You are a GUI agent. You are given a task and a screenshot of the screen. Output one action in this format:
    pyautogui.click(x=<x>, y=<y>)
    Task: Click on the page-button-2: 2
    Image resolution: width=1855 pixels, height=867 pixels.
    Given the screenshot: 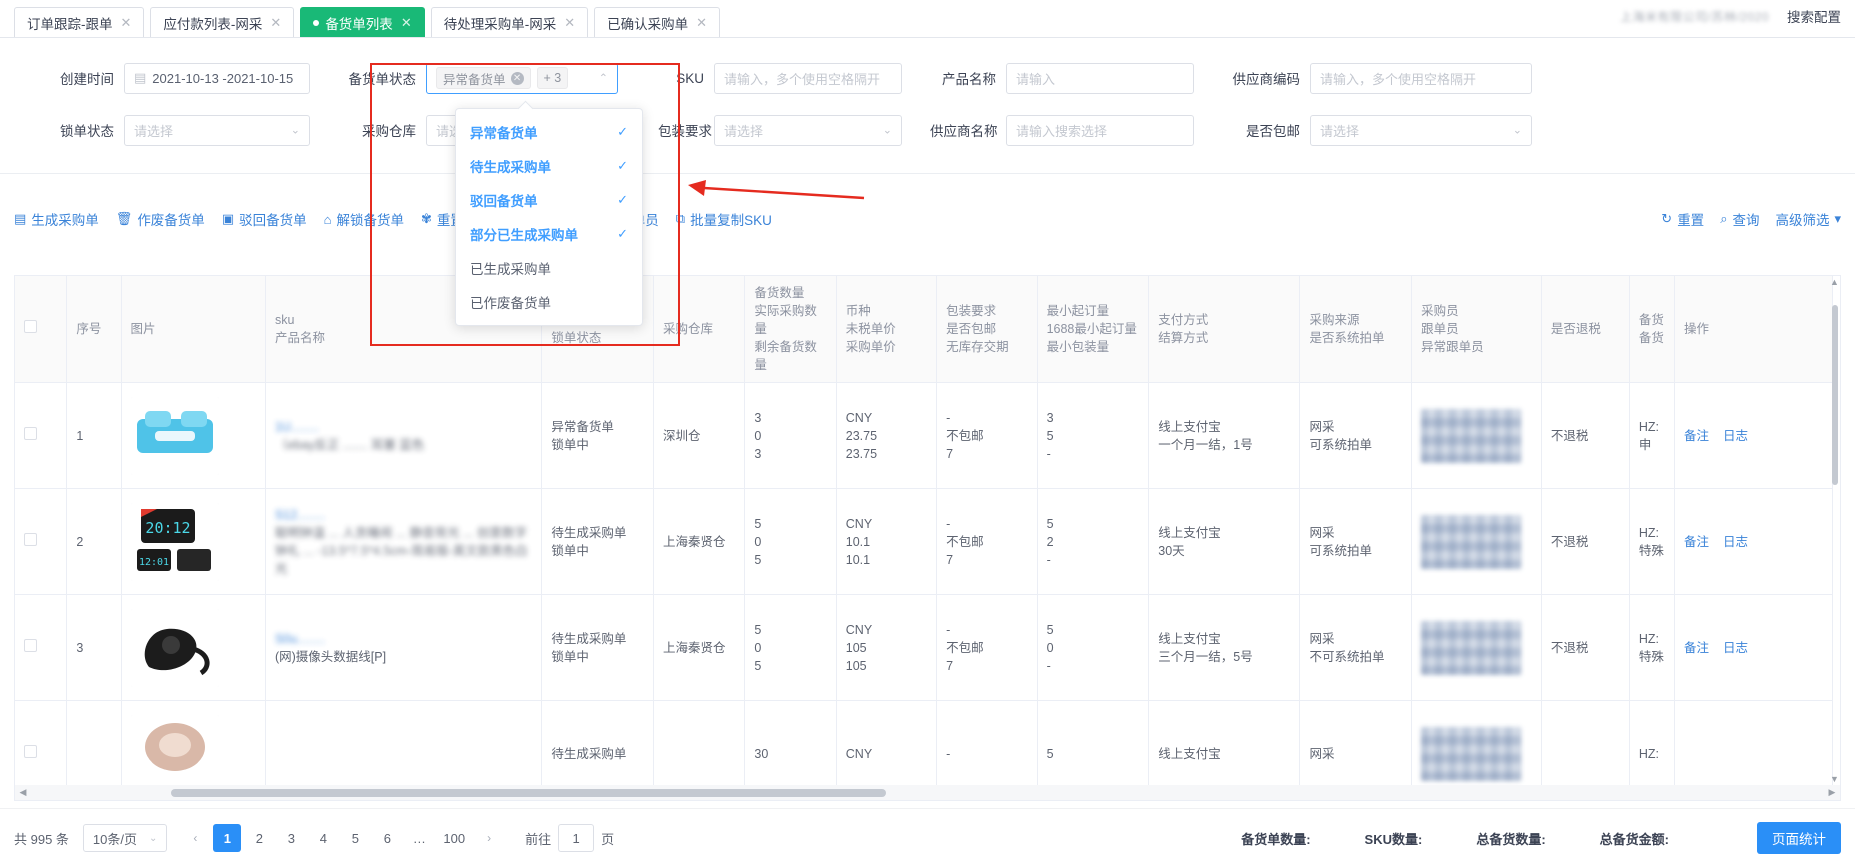 What is the action you would take?
    pyautogui.click(x=259, y=838)
    